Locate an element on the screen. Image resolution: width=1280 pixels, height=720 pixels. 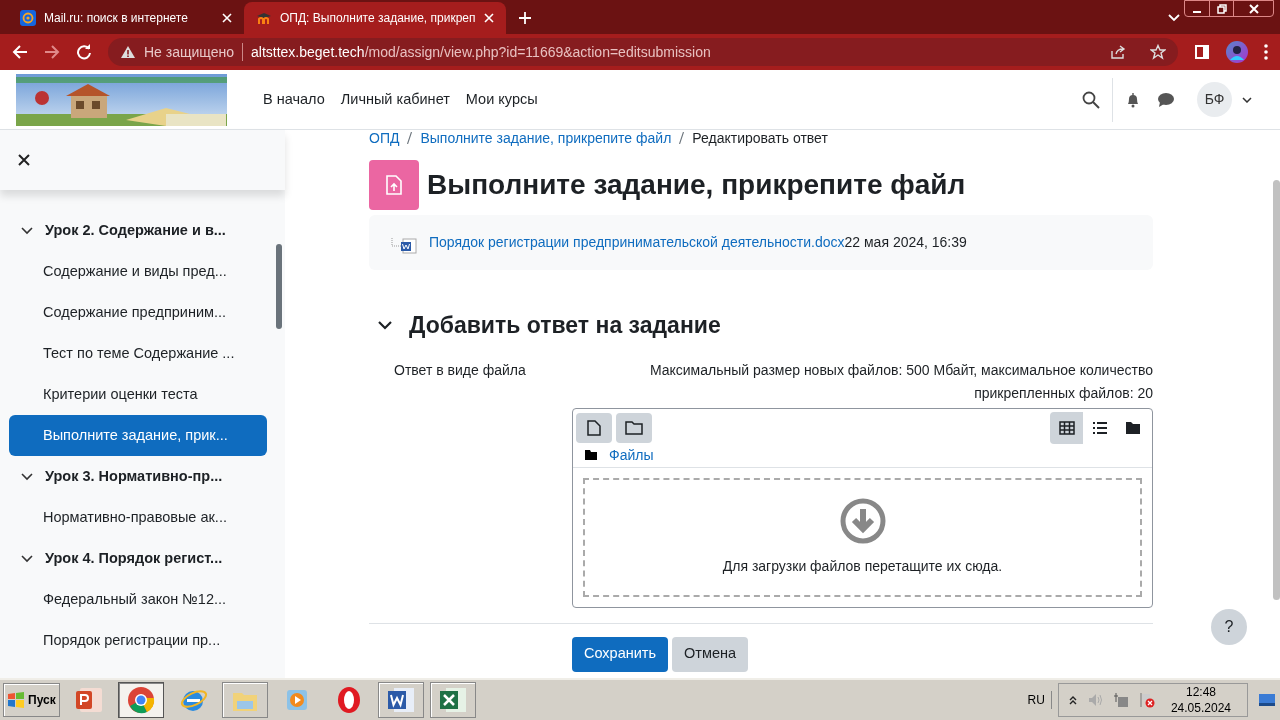
word-file-icon is located at coordinates (409, 245).